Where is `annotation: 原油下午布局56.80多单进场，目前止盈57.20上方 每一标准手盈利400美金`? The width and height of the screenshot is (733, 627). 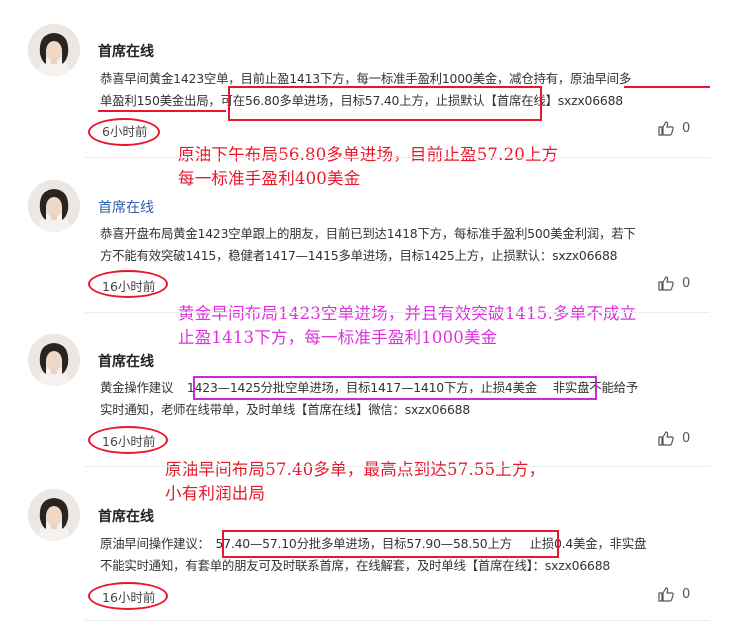 annotation: 原油下午布局56.80多单进场，目前止盈57.20上方 每一标准手盈利400美金 is located at coordinates (368, 167).